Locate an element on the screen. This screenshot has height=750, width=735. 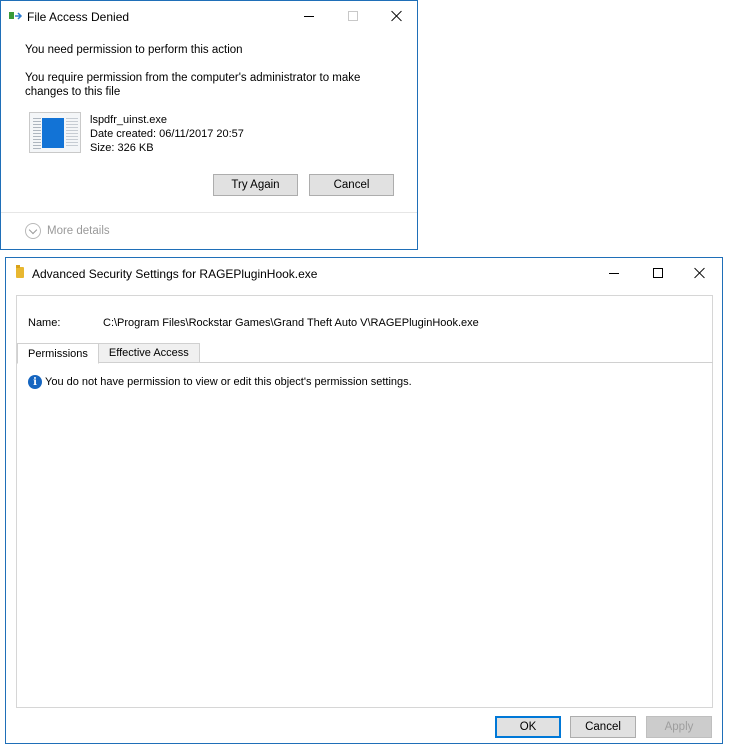
file-thumbnail-icon is located at coordinates (55, 132).